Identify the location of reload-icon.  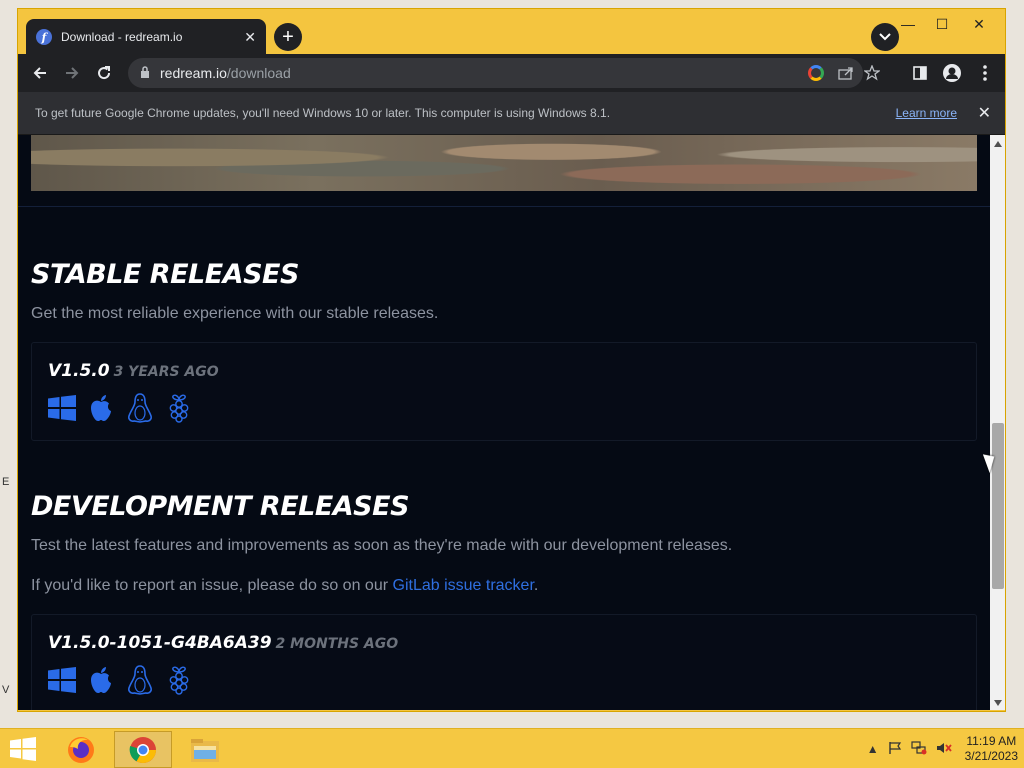
(104, 73).